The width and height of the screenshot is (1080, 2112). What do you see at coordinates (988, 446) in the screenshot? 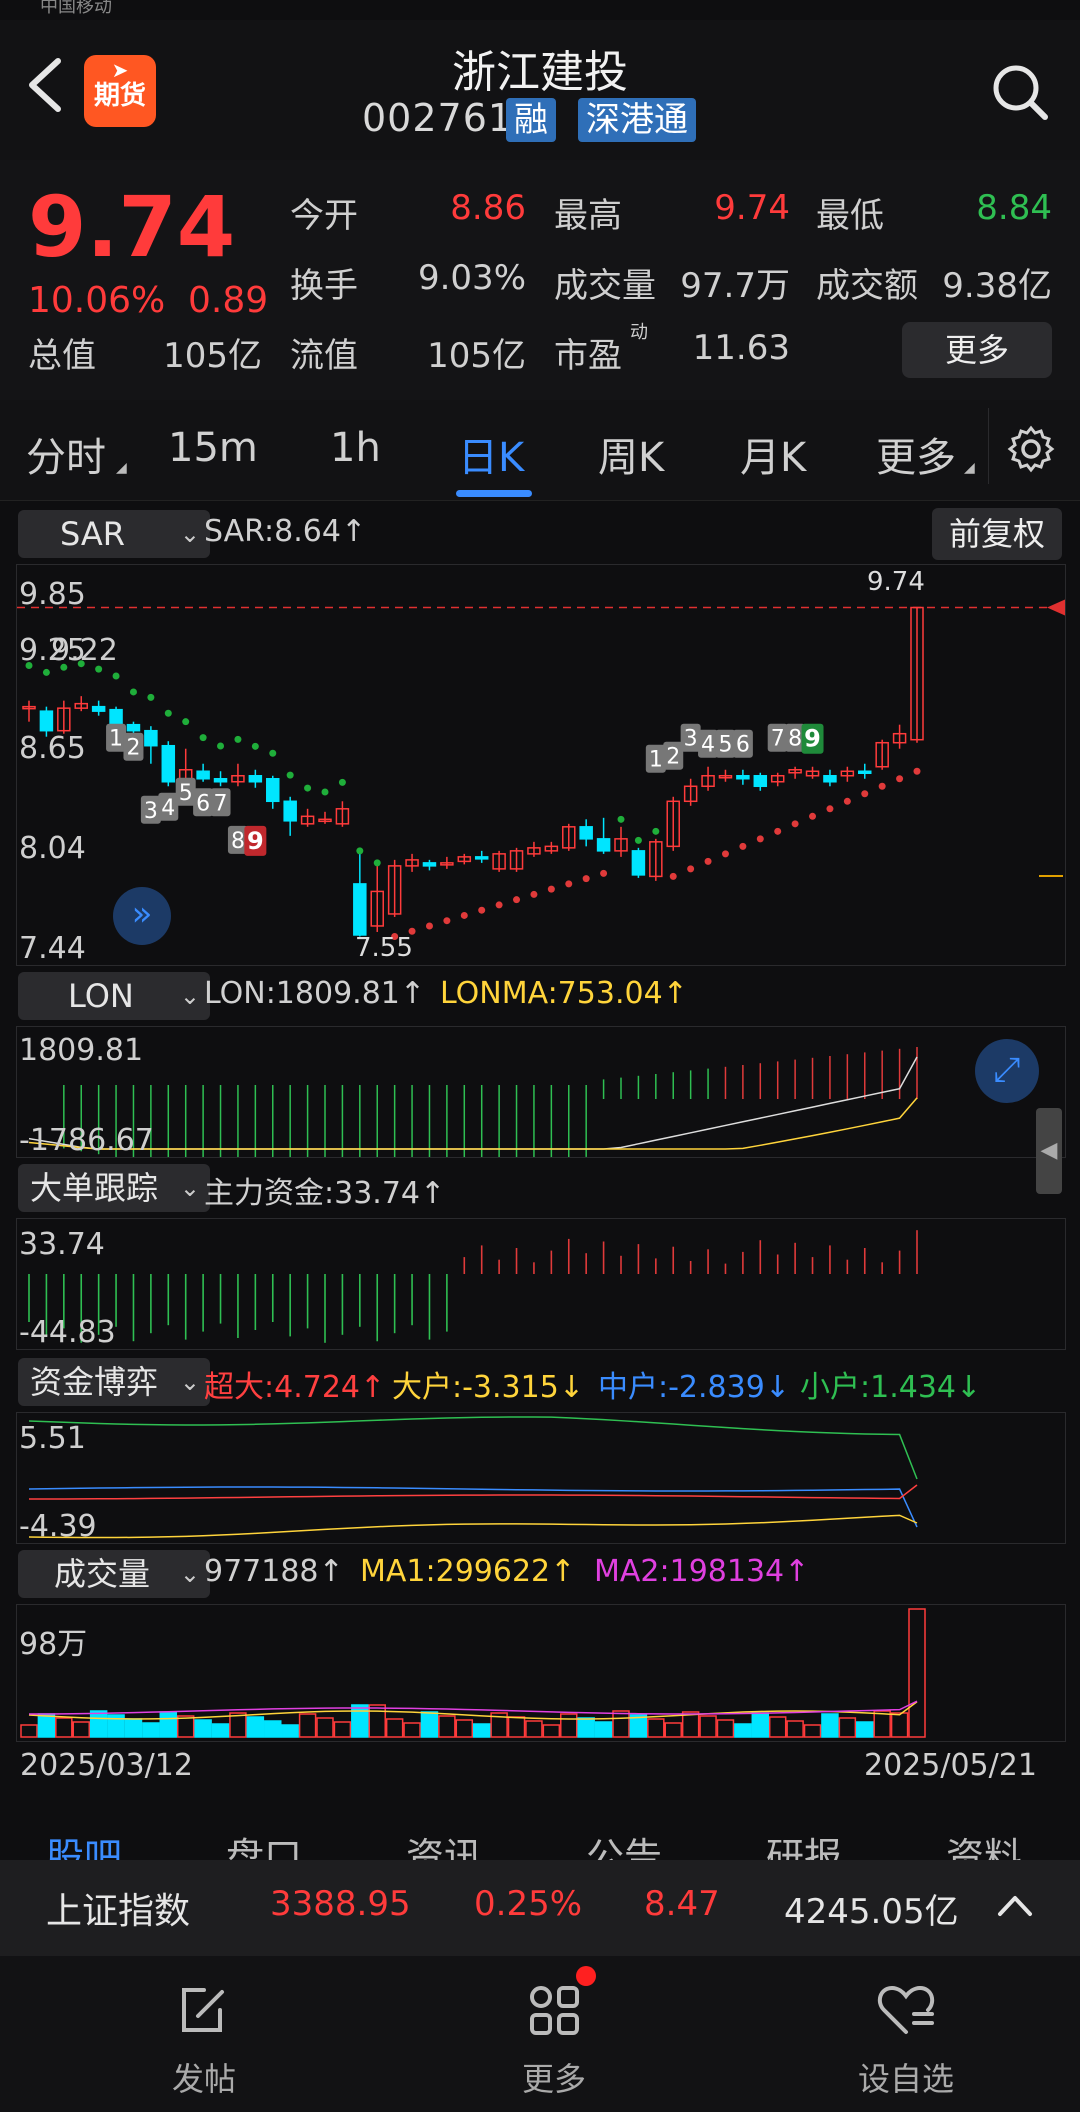
I see `tabs-divider` at bounding box center [988, 446].